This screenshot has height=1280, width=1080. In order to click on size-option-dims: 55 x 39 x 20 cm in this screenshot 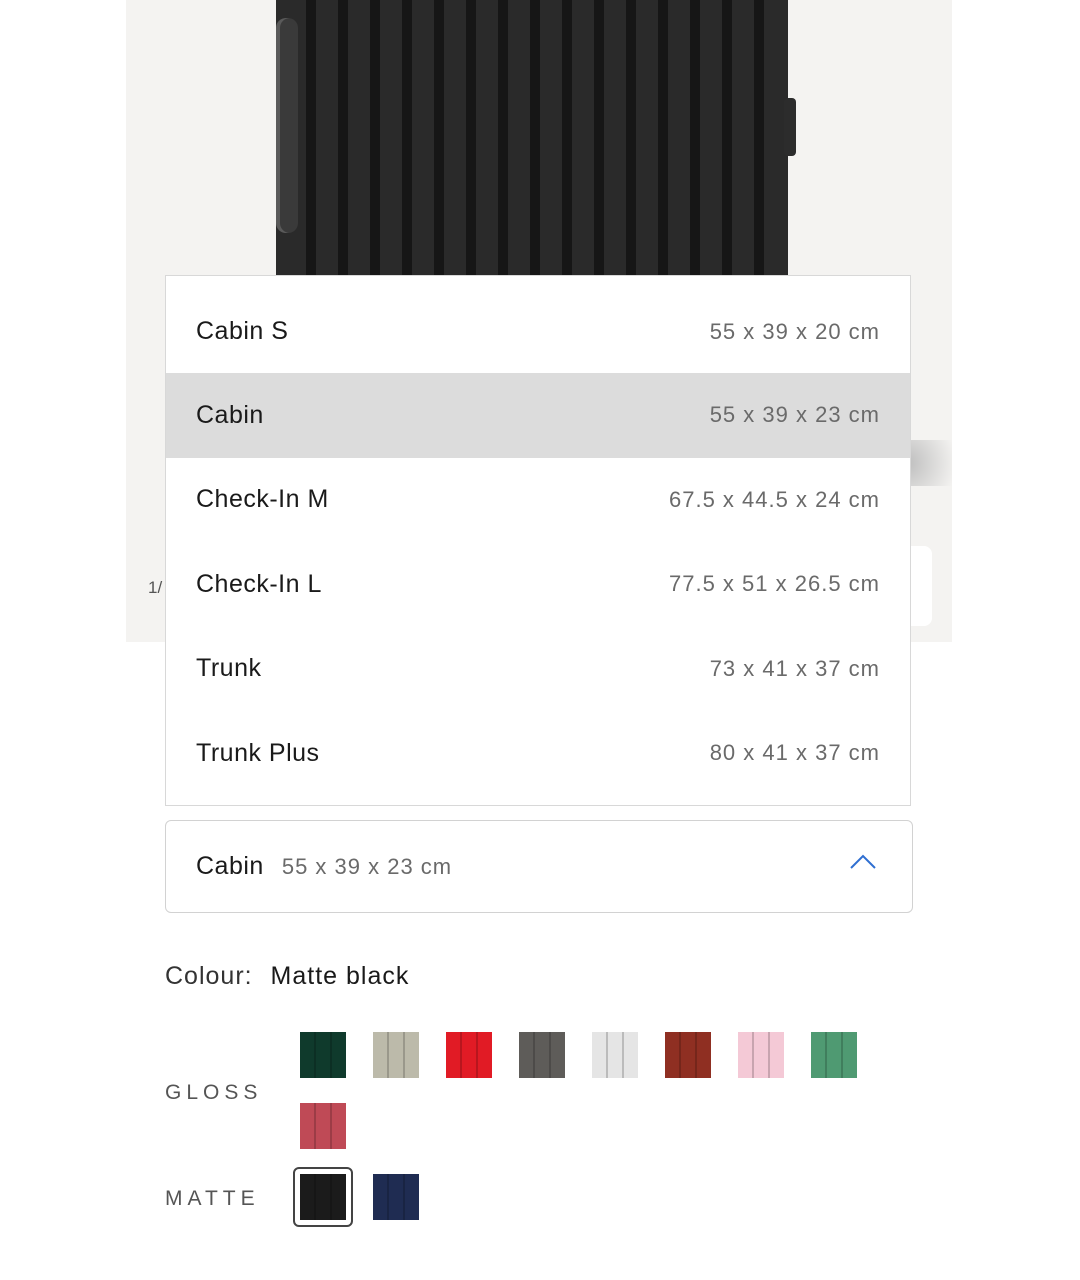, I will do `click(794, 331)`.